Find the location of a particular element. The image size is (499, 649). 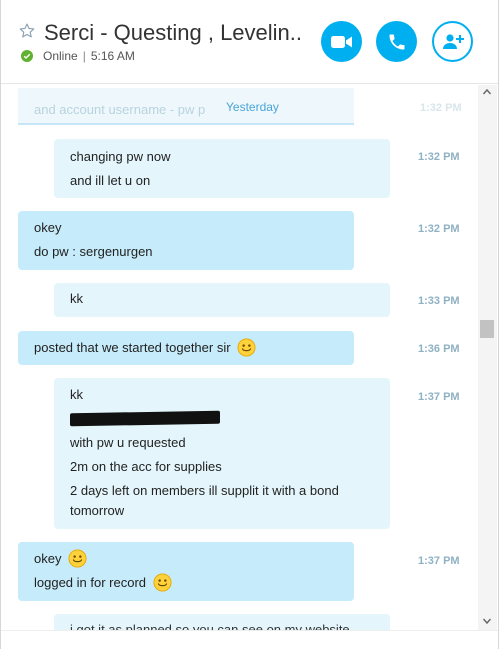

local-time: 5:16 AM is located at coordinates (112, 56).